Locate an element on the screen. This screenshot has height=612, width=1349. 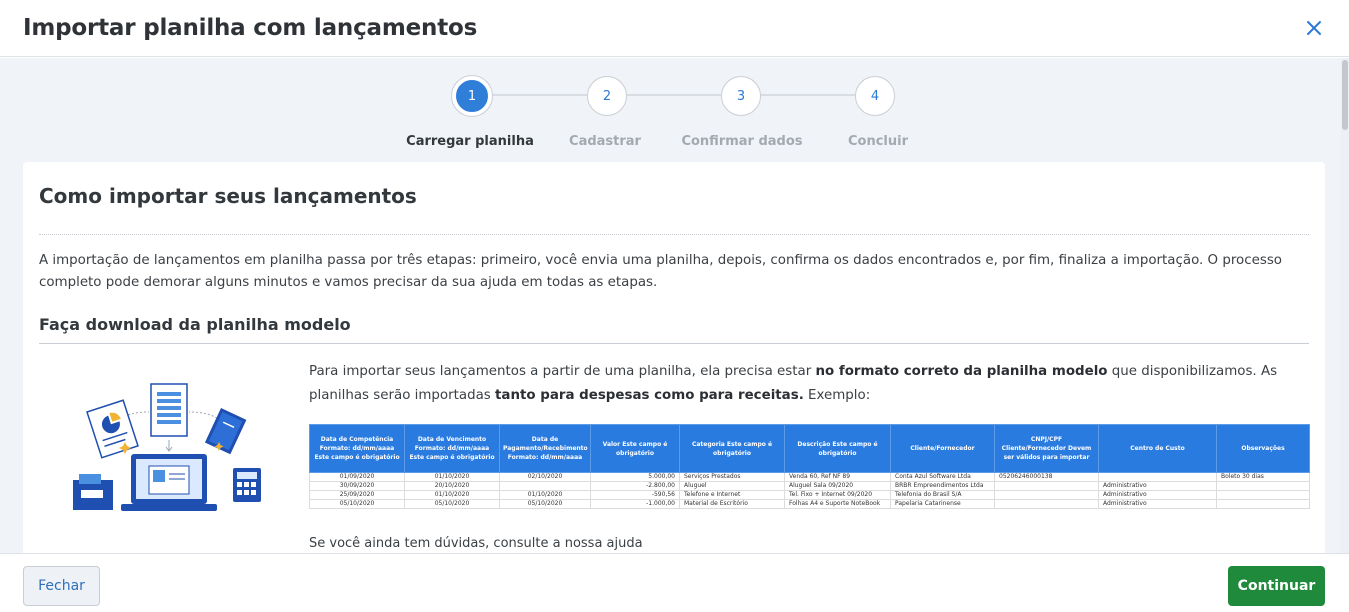
section-heading: Como importar seus lançamentos is located at coordinates (228, 196).